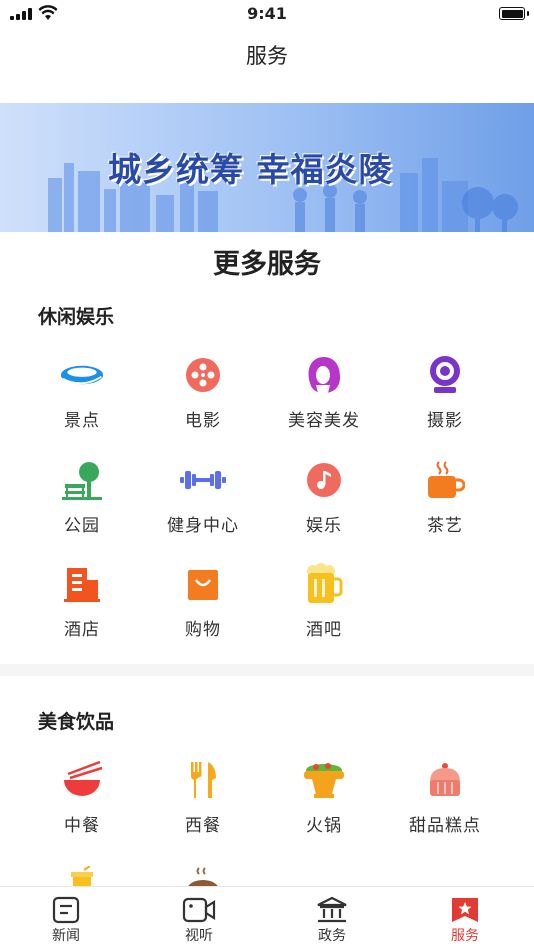  Describe the element at coordinates (76, 317) in the screenshot. I see `section-title-leisure: 休闲娱乐` at that location.